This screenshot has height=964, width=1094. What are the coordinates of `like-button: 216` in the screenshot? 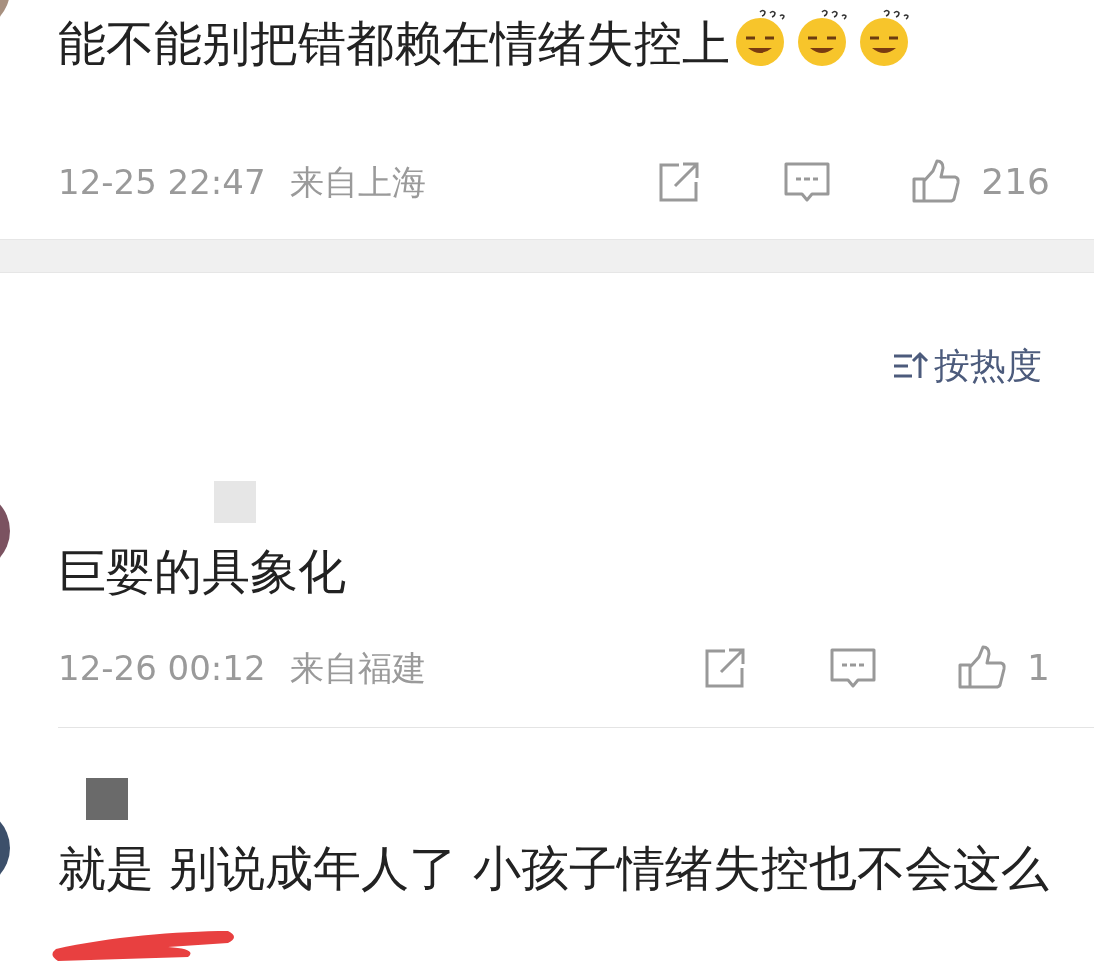 It's located at (980, 182).